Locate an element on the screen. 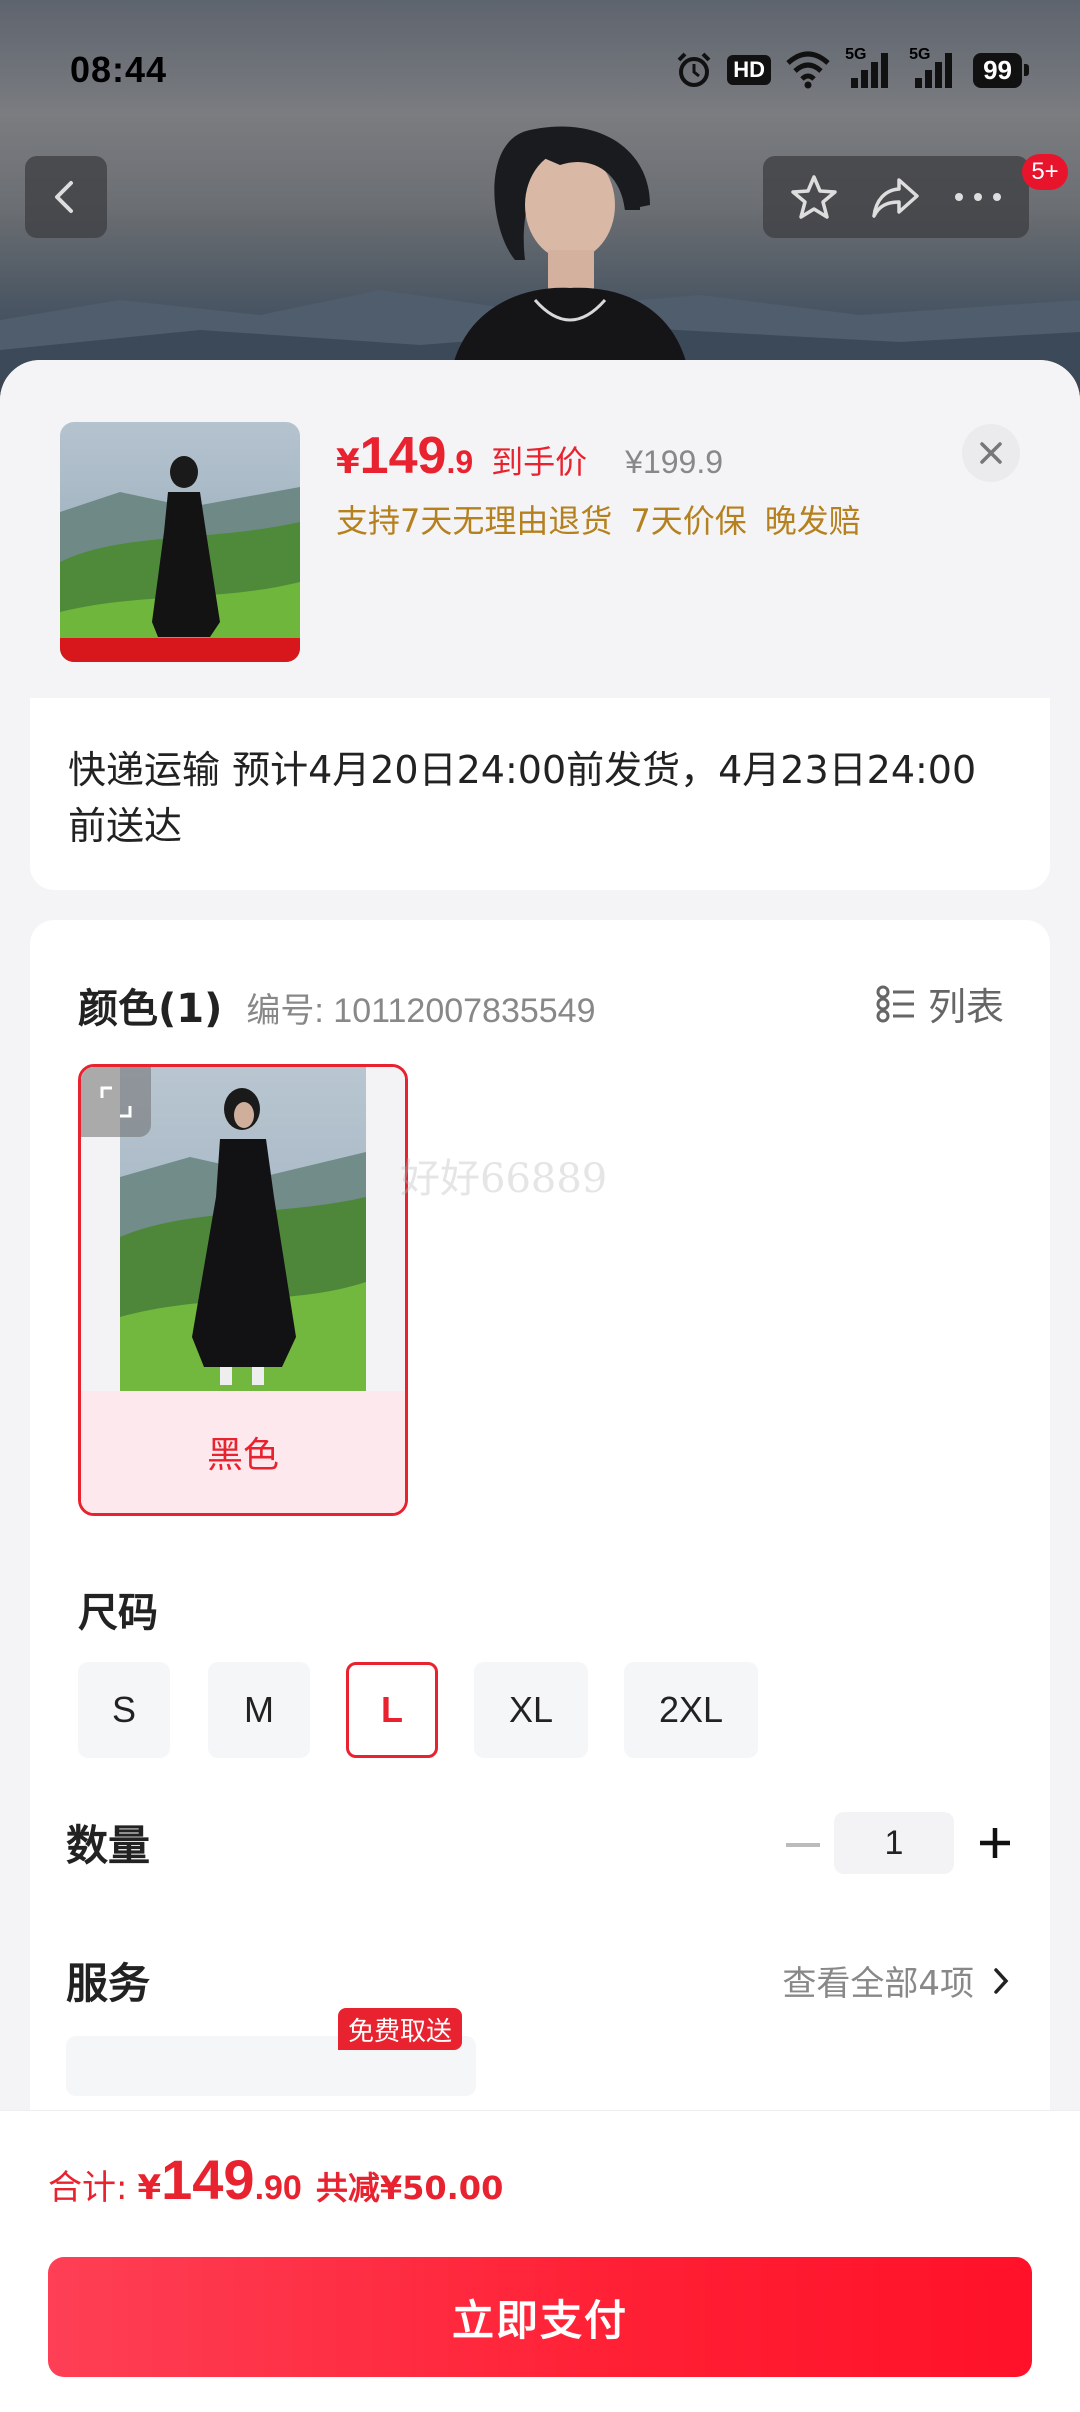 Image resolution: width=1080 pixels, height=2412 pixels. size-option-2xl: 2XL is located at coordinates (691, 1710).